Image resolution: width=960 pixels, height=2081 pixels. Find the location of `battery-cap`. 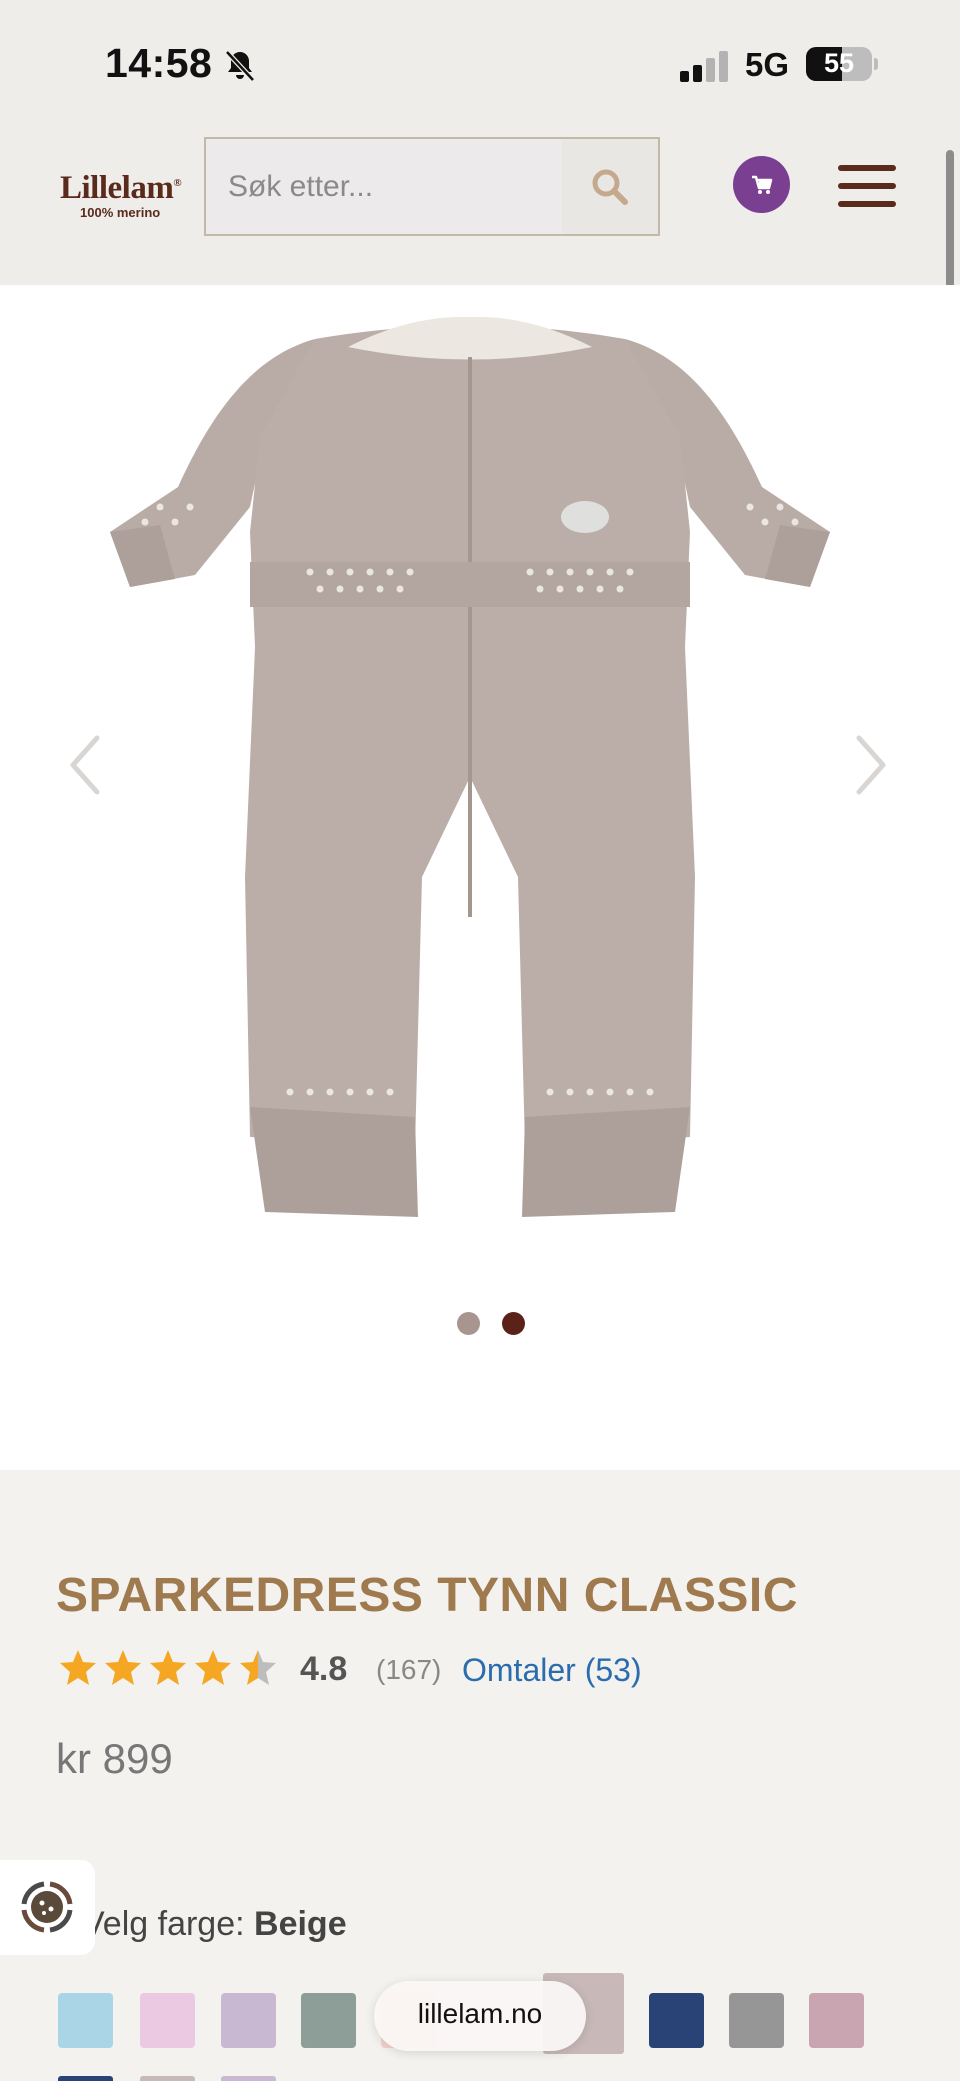

battery-cap is located at coordinates (876, 64).